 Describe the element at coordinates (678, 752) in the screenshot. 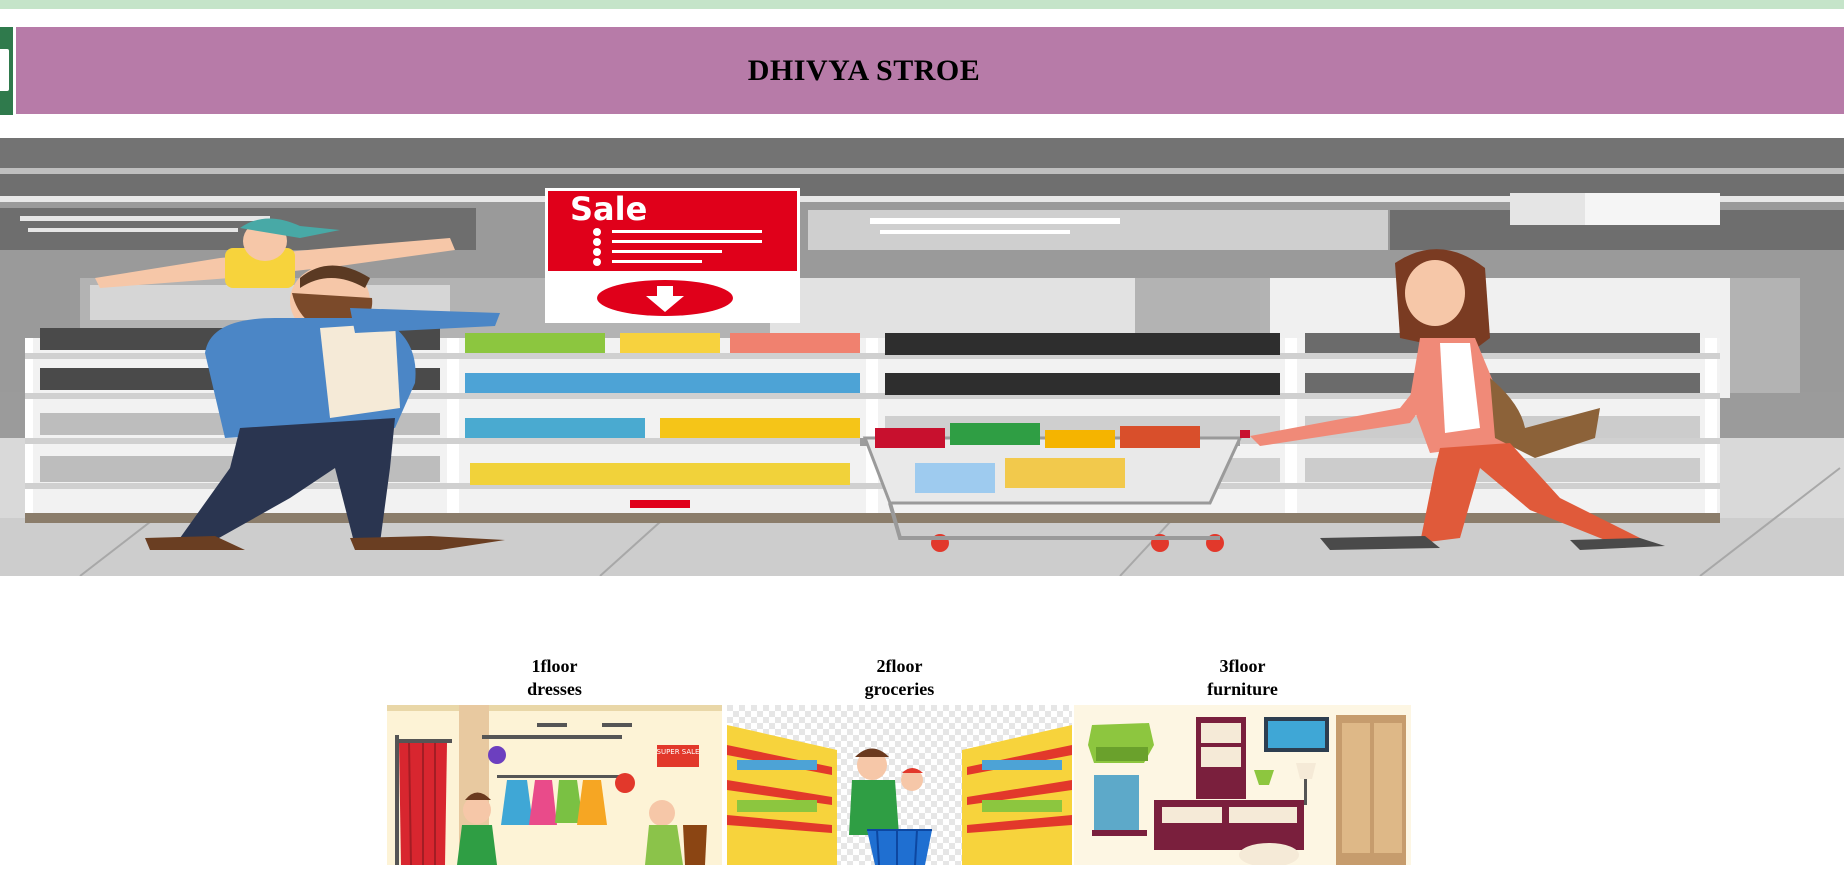

I see `super-sale-sign: SUPER SALE` at that location.